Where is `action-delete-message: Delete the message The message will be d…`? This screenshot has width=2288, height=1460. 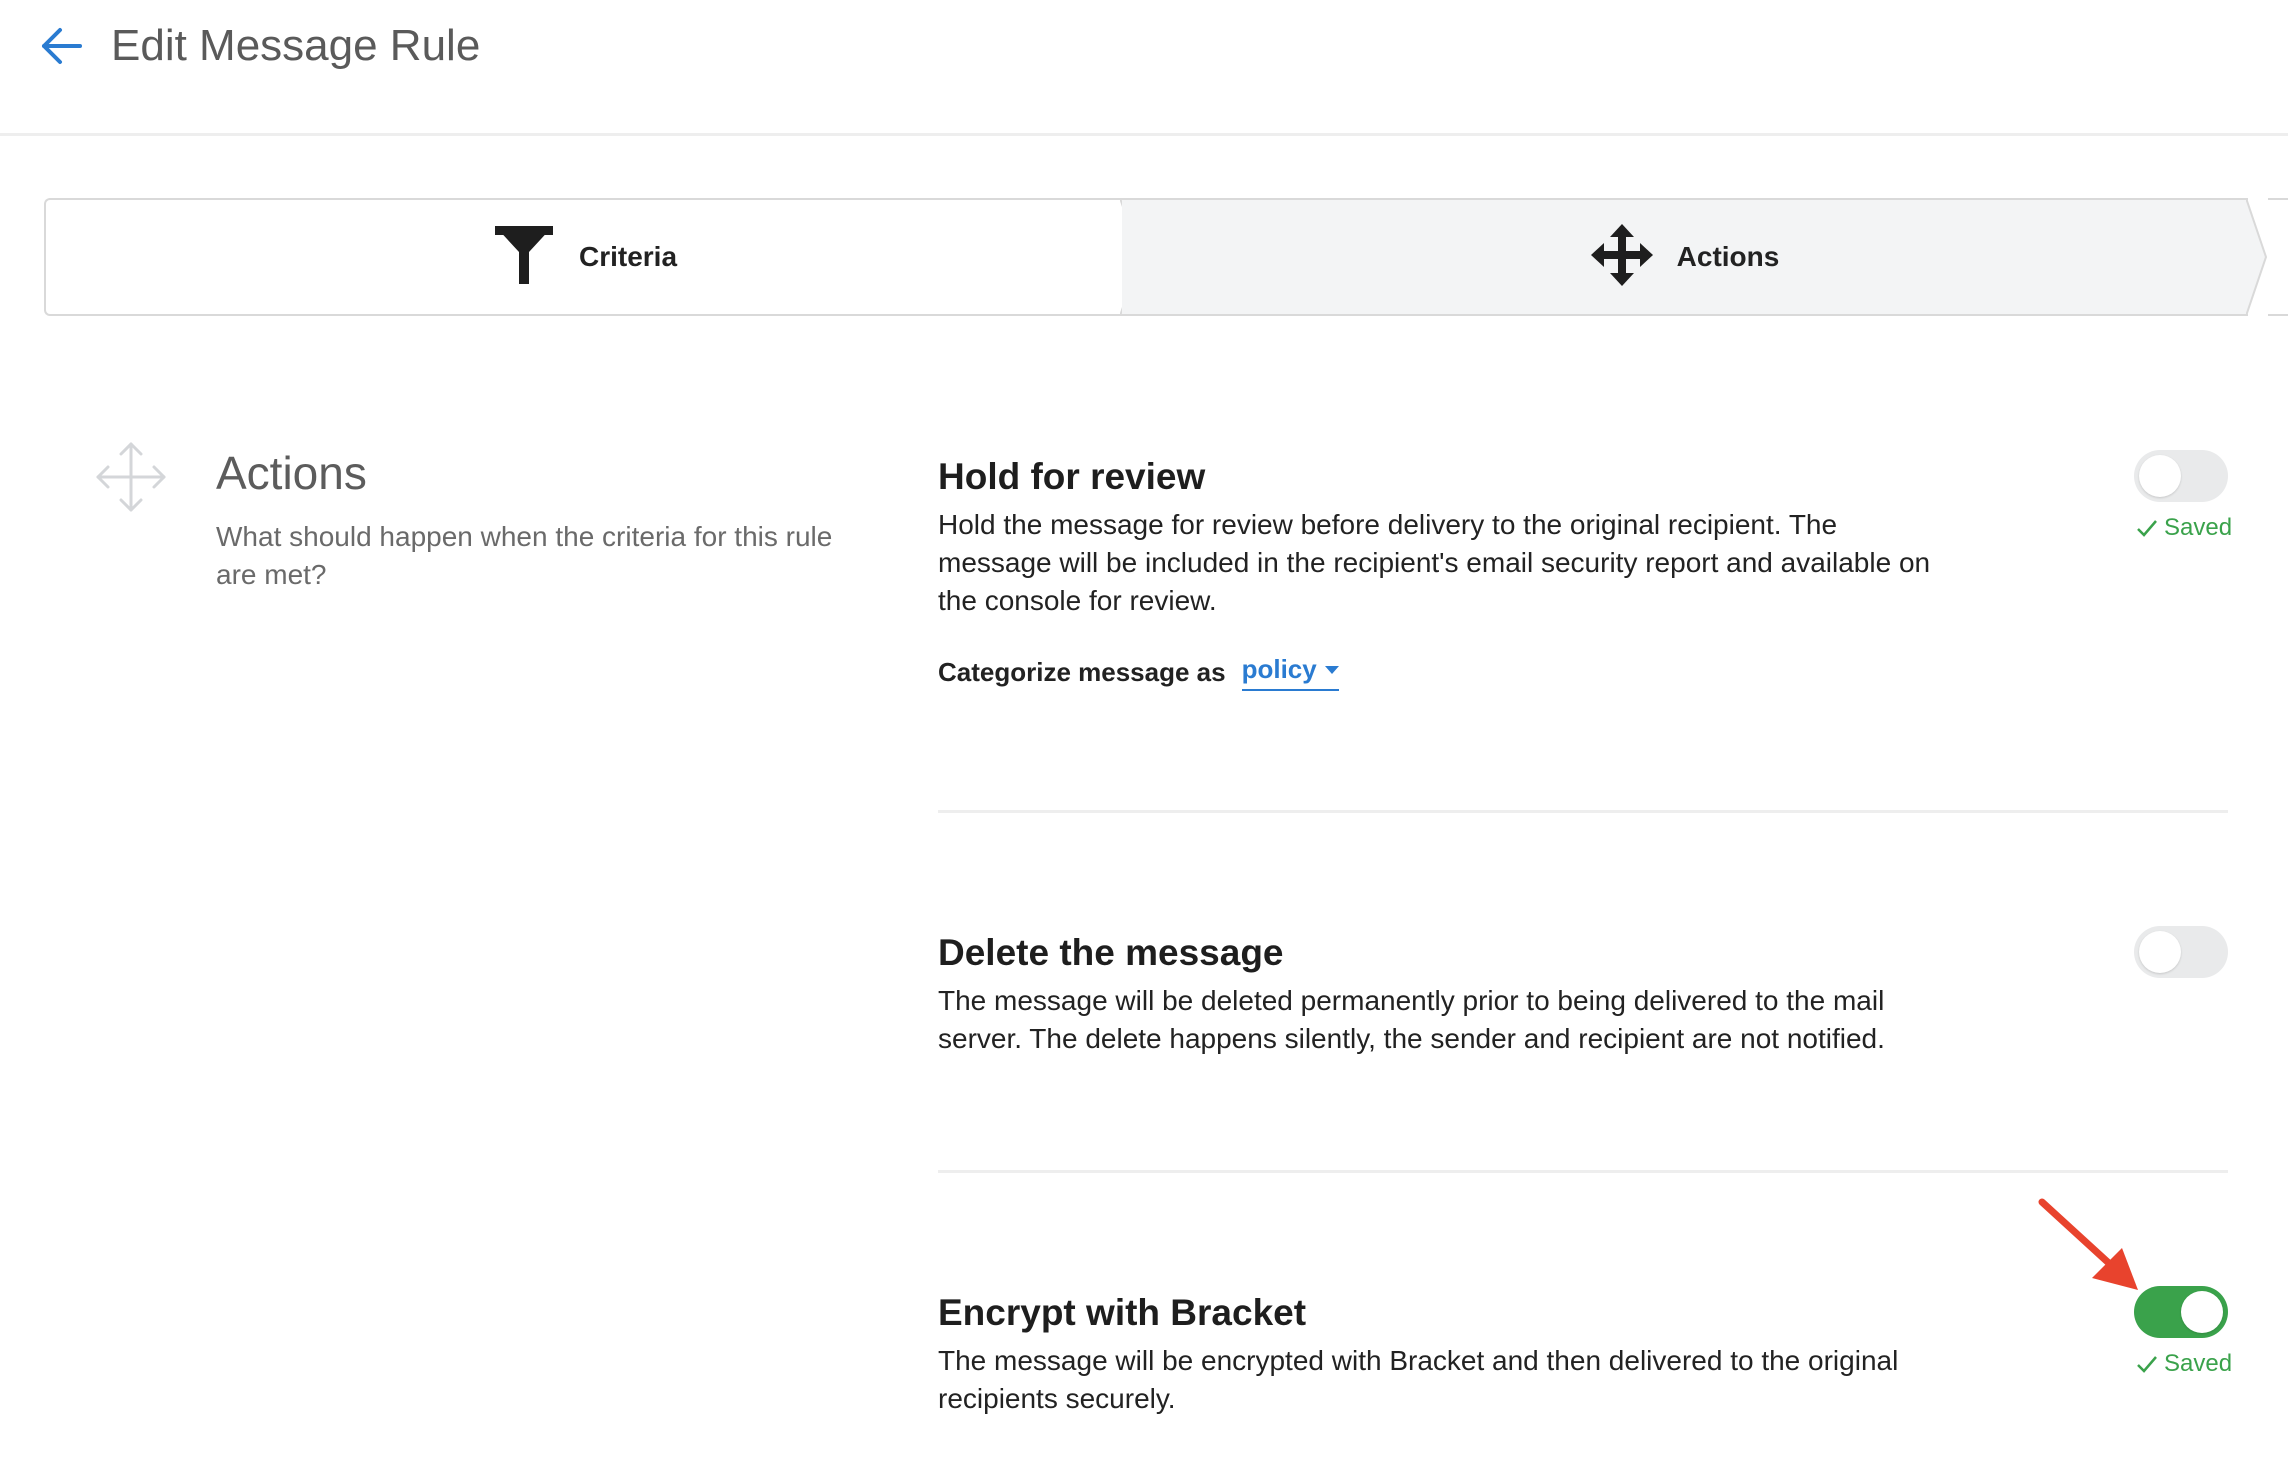 action-delete-message: Delete the message The message will be d… is located at coordinates (1583, 994).